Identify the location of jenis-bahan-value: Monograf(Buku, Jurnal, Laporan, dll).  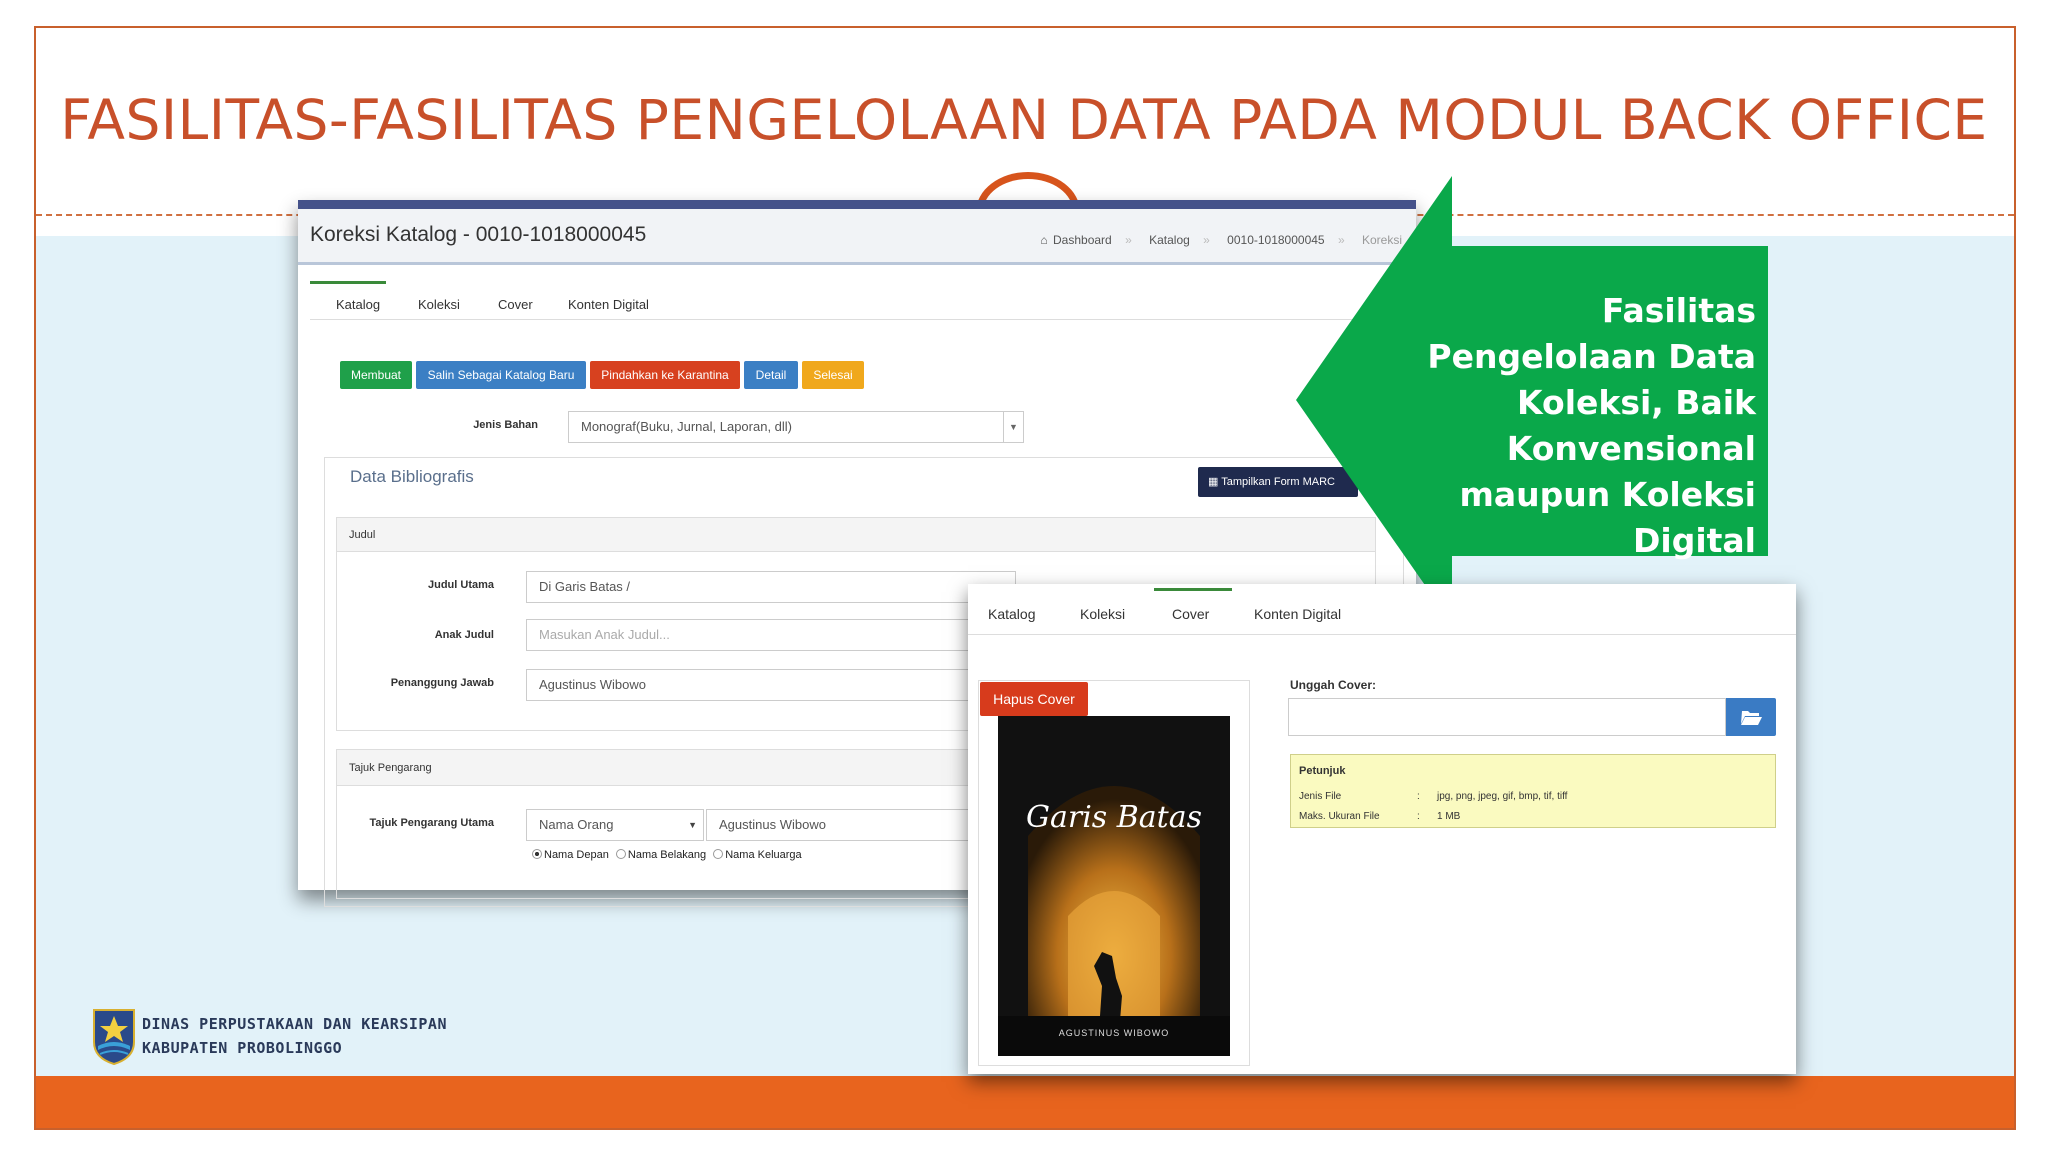
(687, 426).